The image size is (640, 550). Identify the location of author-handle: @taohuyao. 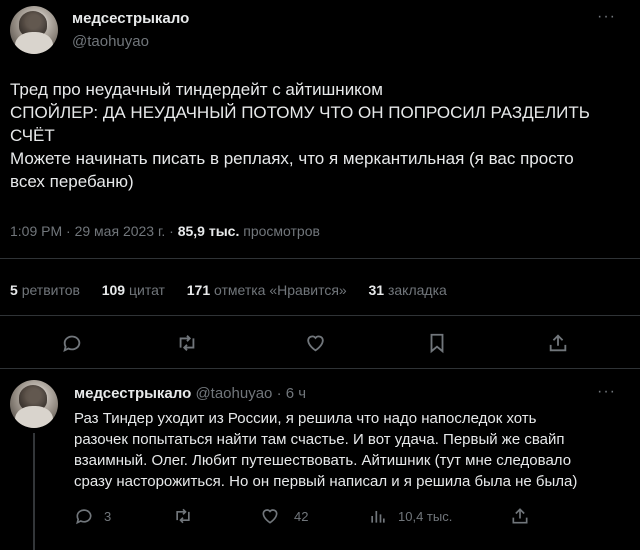
(110, 41).